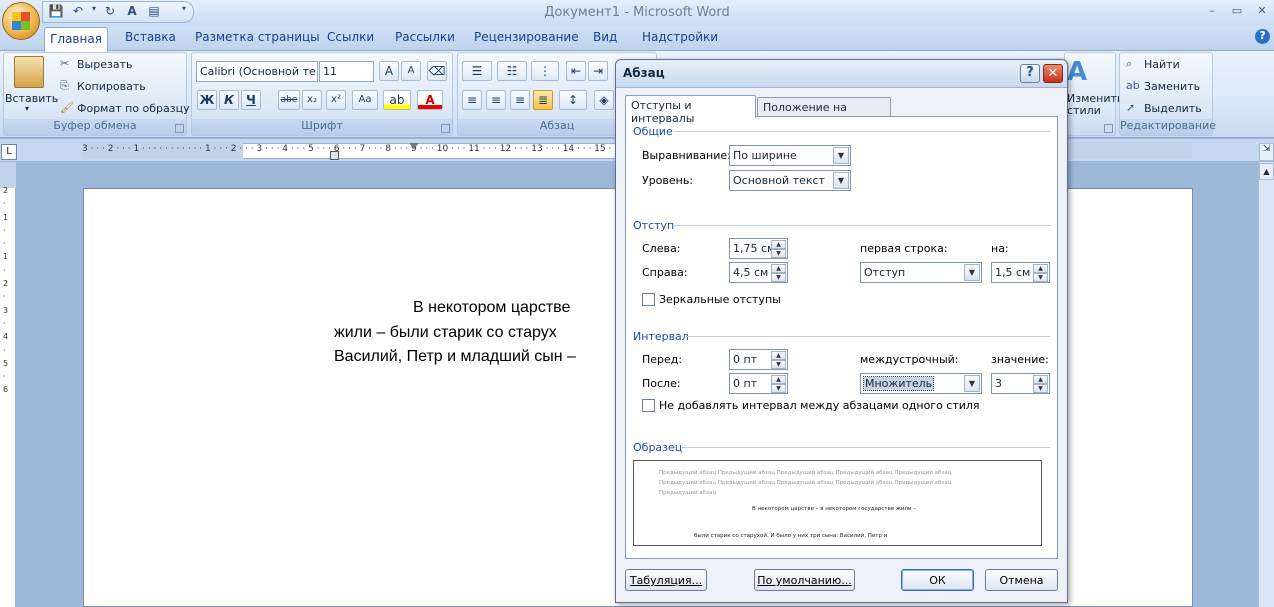 The width and height of the screenshot is (1274, 607). Describe the element at coordinates (1021, 580) in the screenshot. I see `cancel-button: Отмена` at that location.